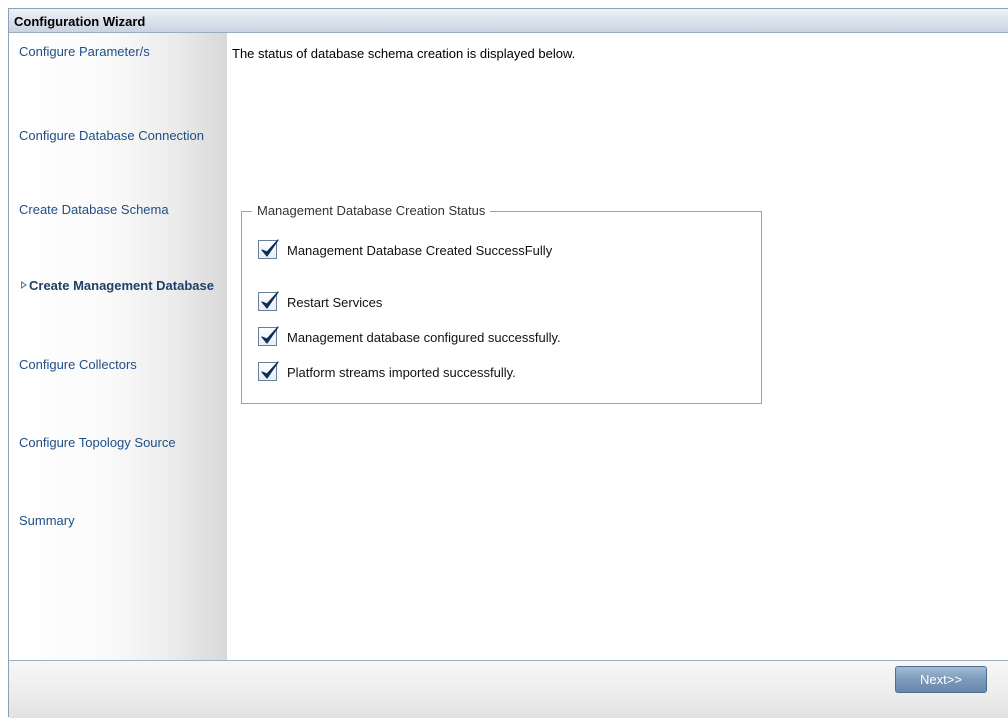  Describe the element at coordinates (508, 689) in the screenshot. I see `wizard-footer: Next>>` at that location.